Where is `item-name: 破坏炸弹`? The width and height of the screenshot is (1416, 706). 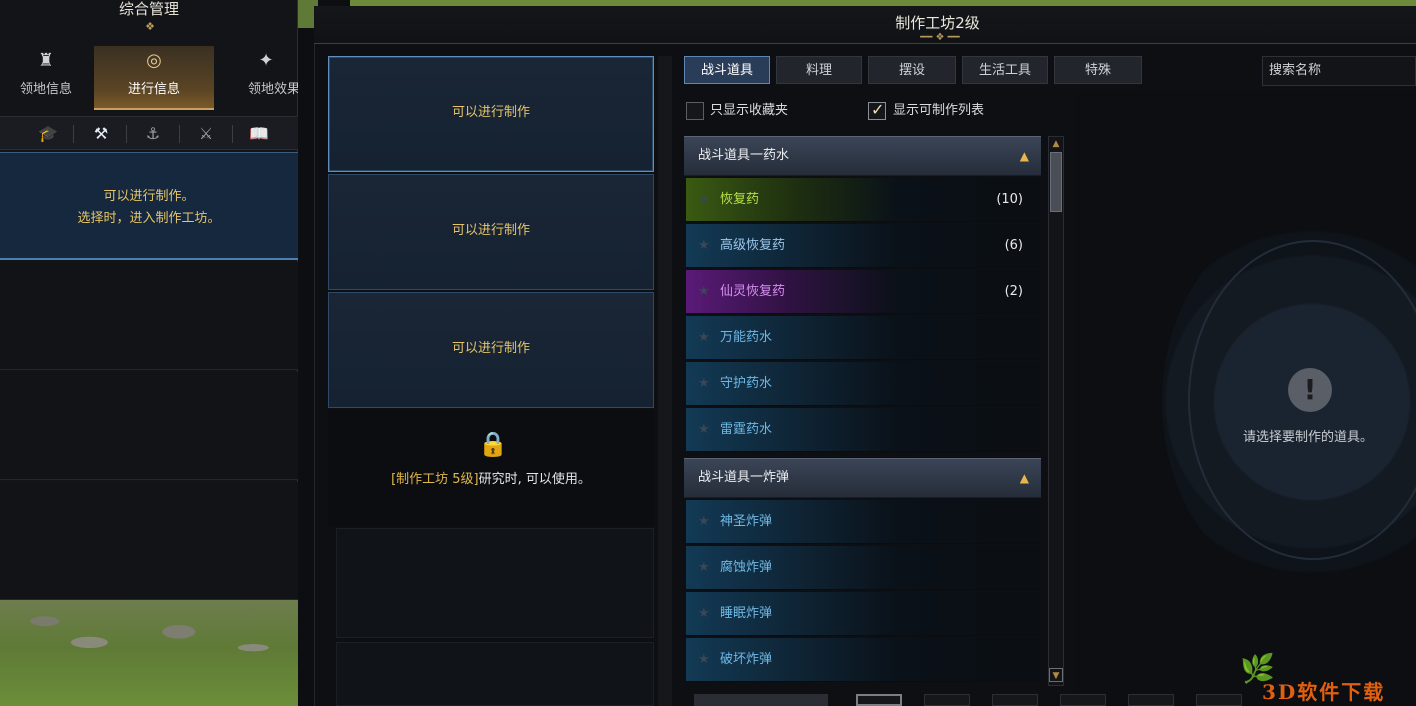 item-name: 破坏炸弹 is located at coordinates (746, 659).